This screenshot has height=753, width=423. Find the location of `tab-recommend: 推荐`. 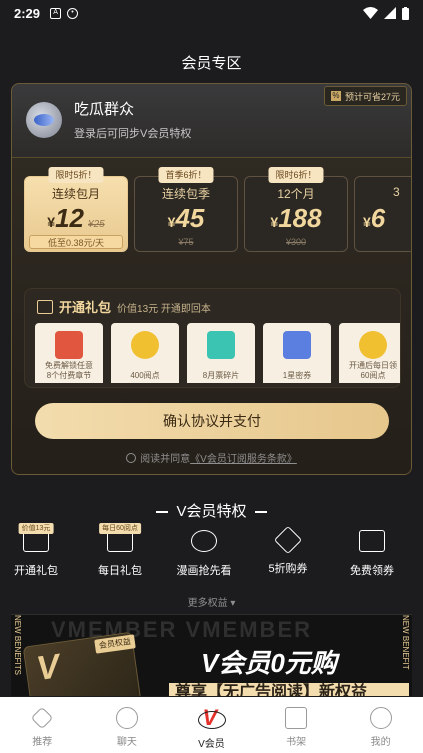

tab-recommend: 推荐 is located at coordinates (42, 725).